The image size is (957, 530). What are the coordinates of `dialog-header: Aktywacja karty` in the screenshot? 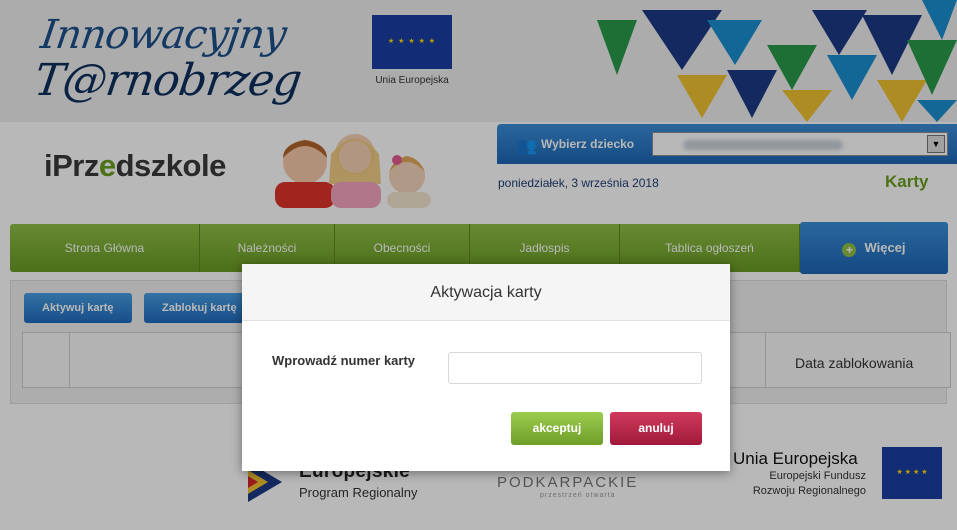 It's located at (486, 292).